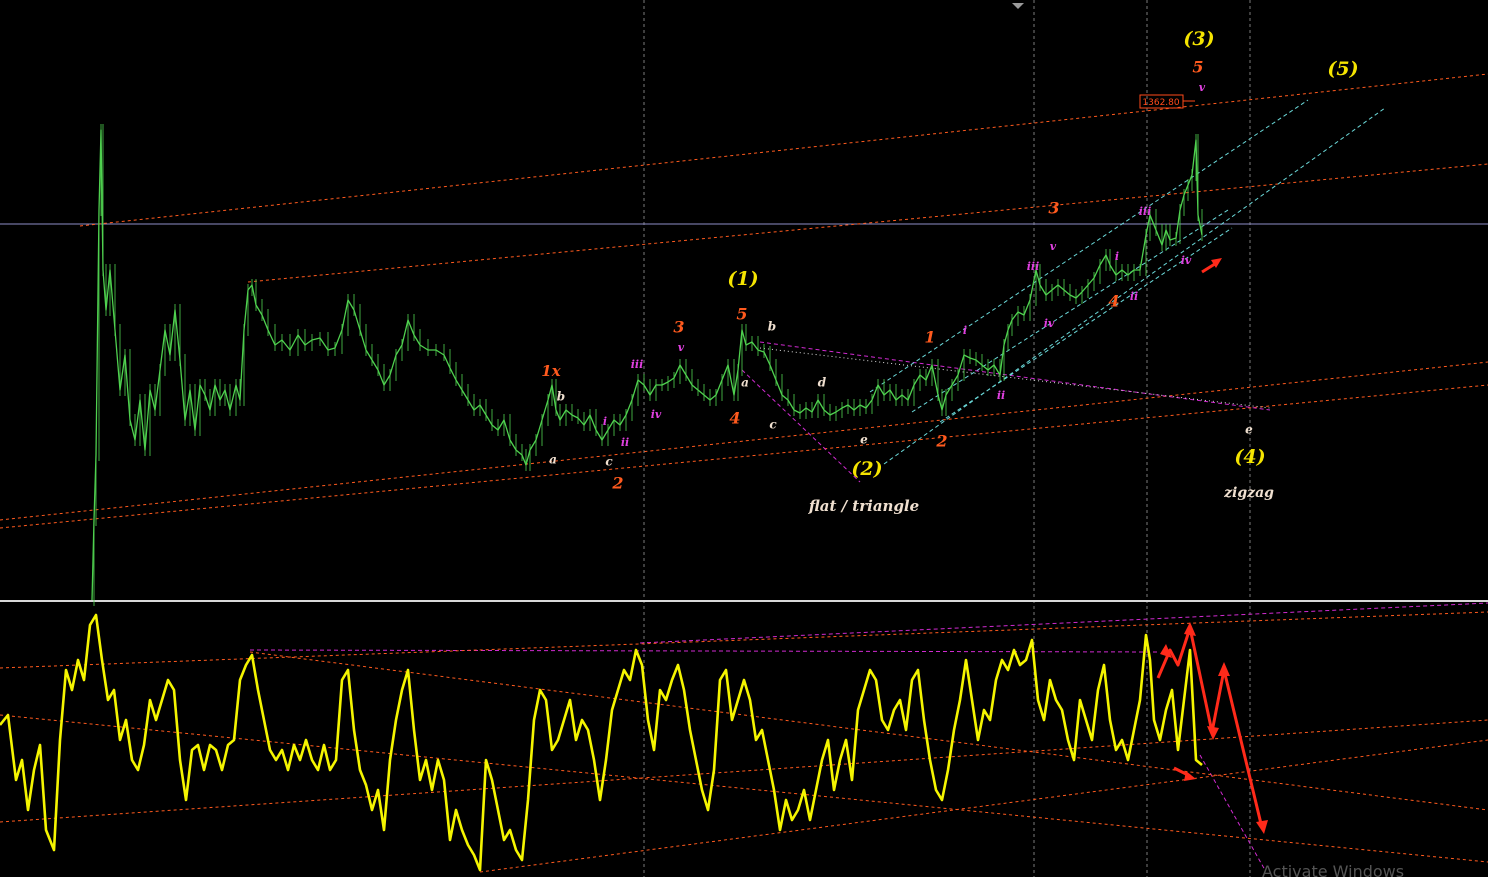 The height and width of the screenshot is (877, 1488). What do you see at coordinates (929, 337) in the screenshot?
I see `wave-label: 1` at bounding box center [929, 337].